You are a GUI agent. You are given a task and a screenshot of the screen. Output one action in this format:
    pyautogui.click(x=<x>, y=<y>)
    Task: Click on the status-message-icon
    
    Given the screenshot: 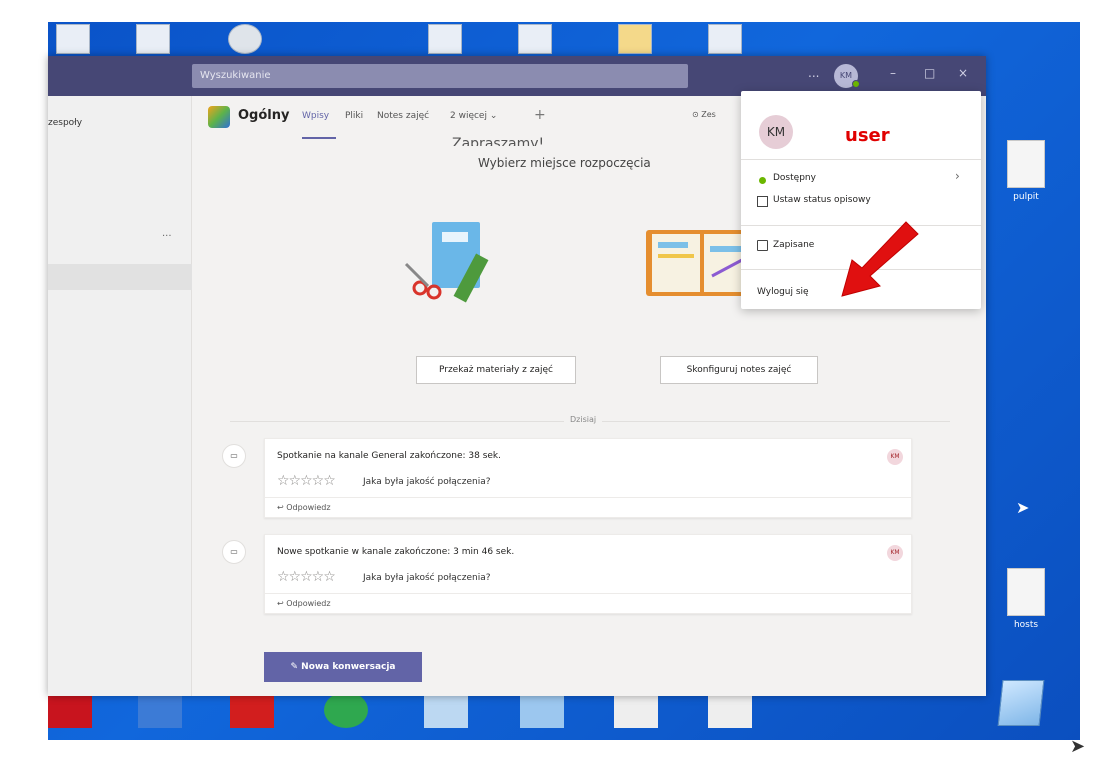 What is the action you would take?
    pyautogui.click(x=762, y=201)
    